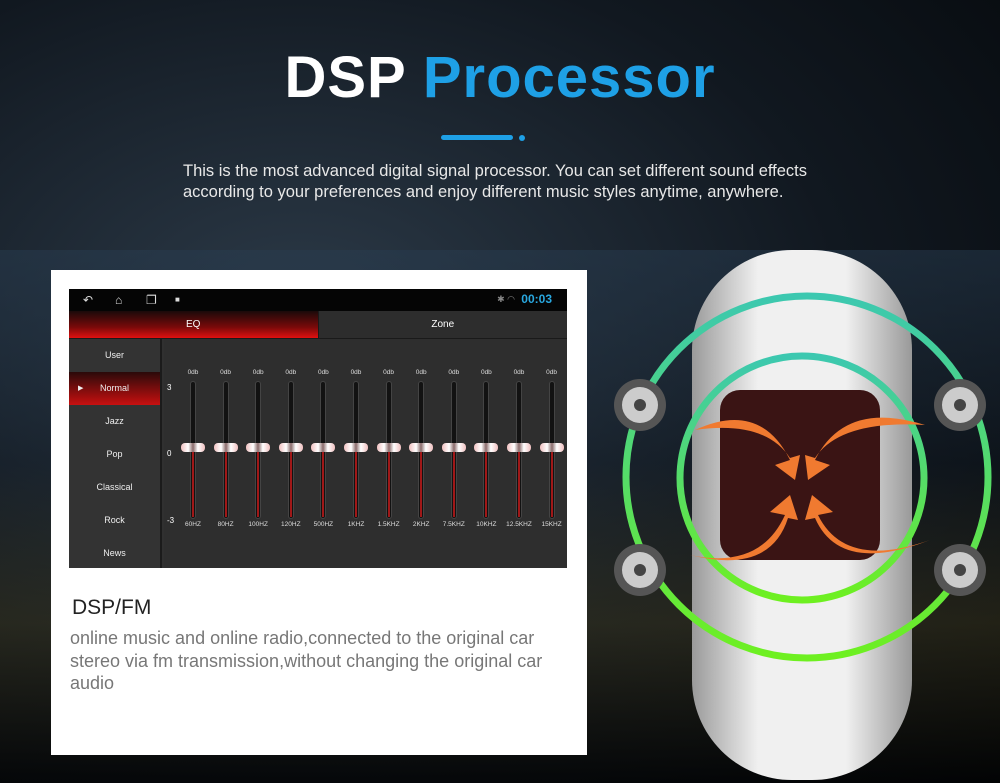 This screenshot has height=783, width=1000. What do you see at coordinates (522, 138) in the screenshot?
I see `title-dot` at bounding box center [522, 138].